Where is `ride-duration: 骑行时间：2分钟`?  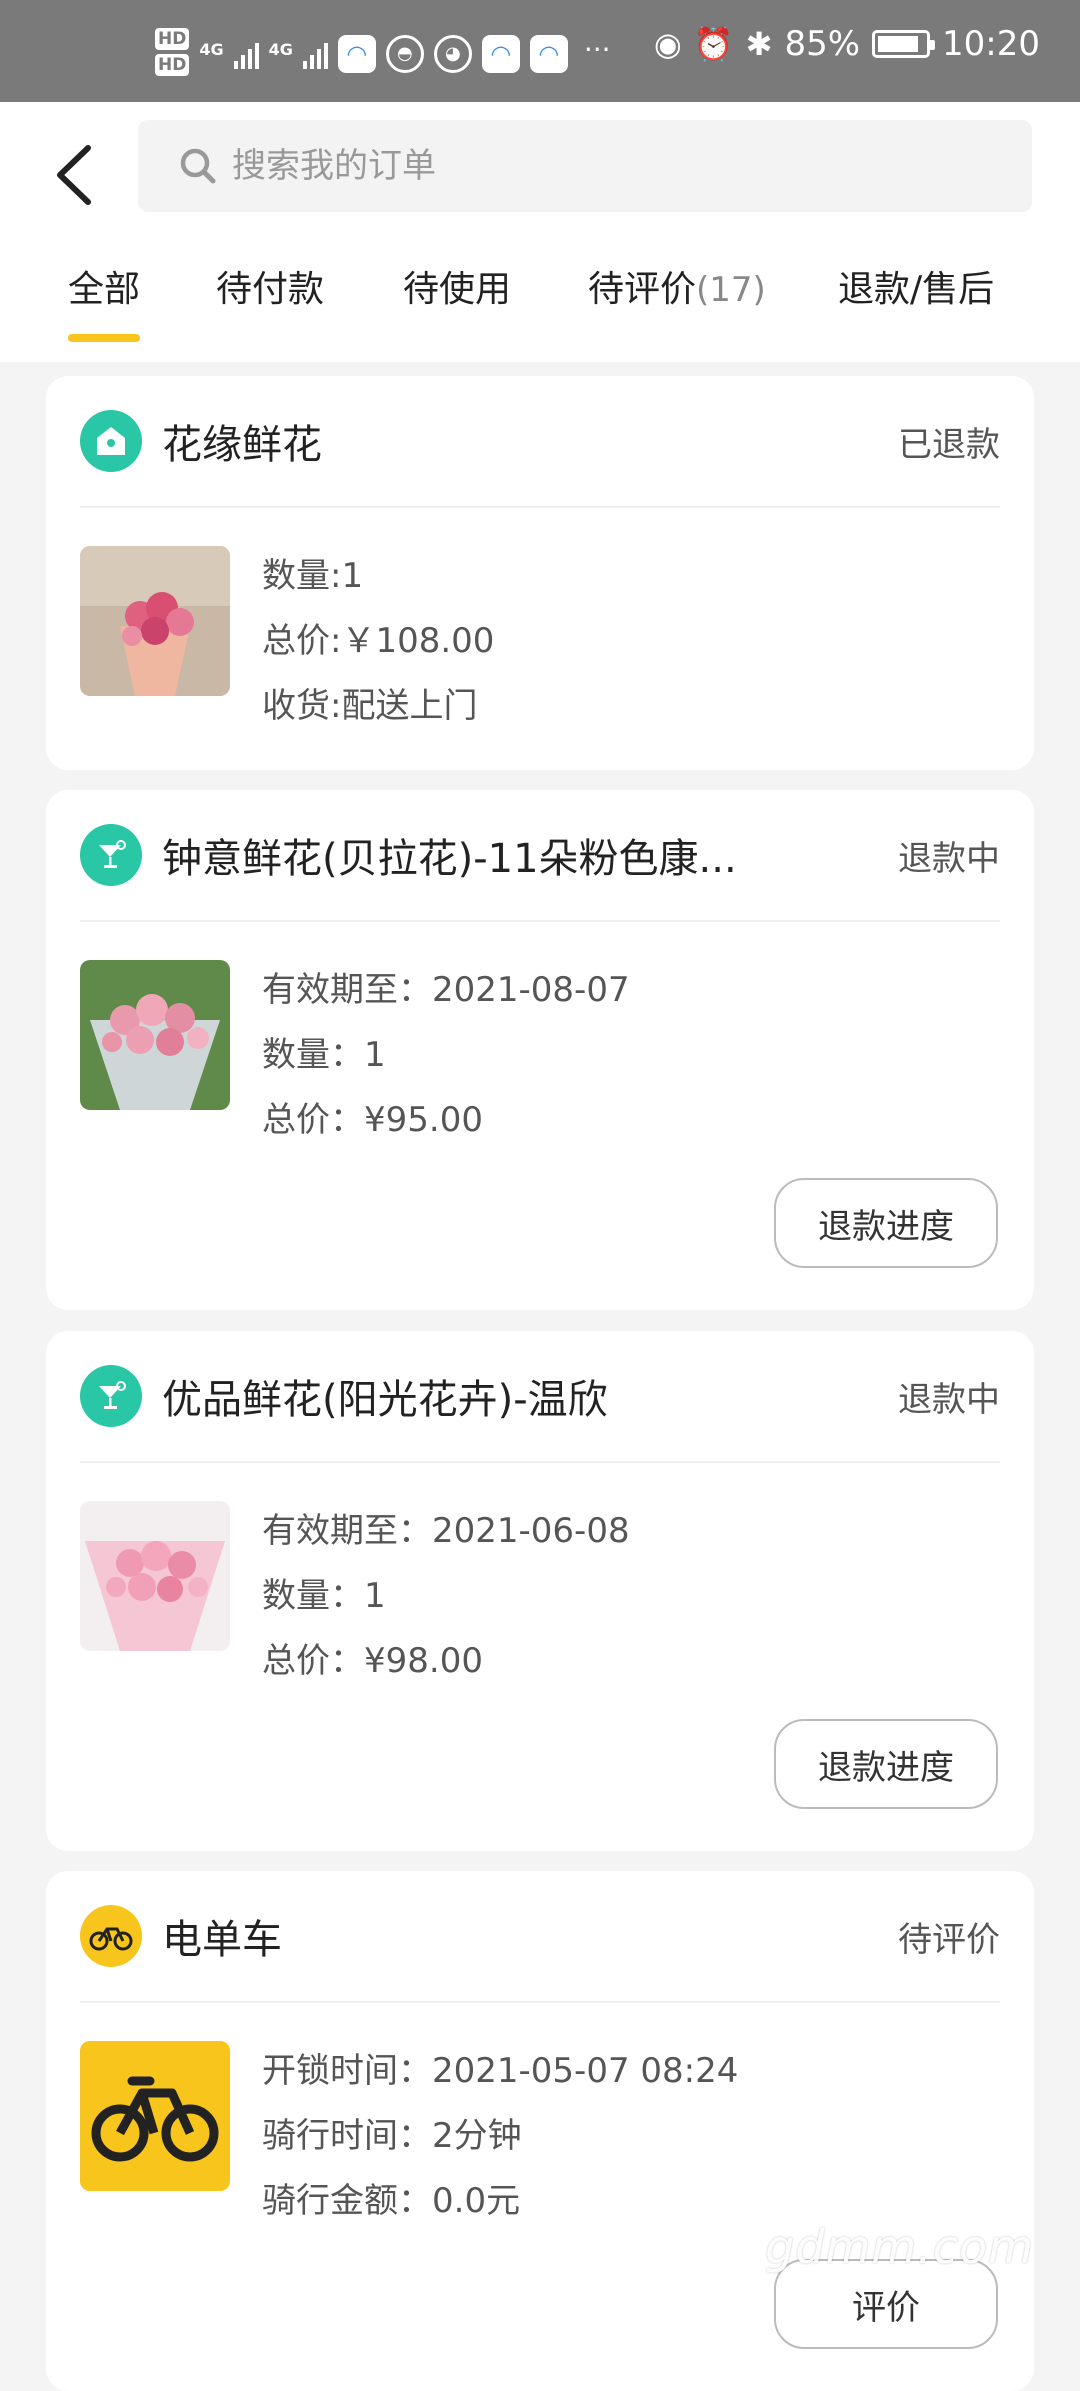 ride-duration: 骑行时间：2分钟 is located at coordinates (500, 2136).